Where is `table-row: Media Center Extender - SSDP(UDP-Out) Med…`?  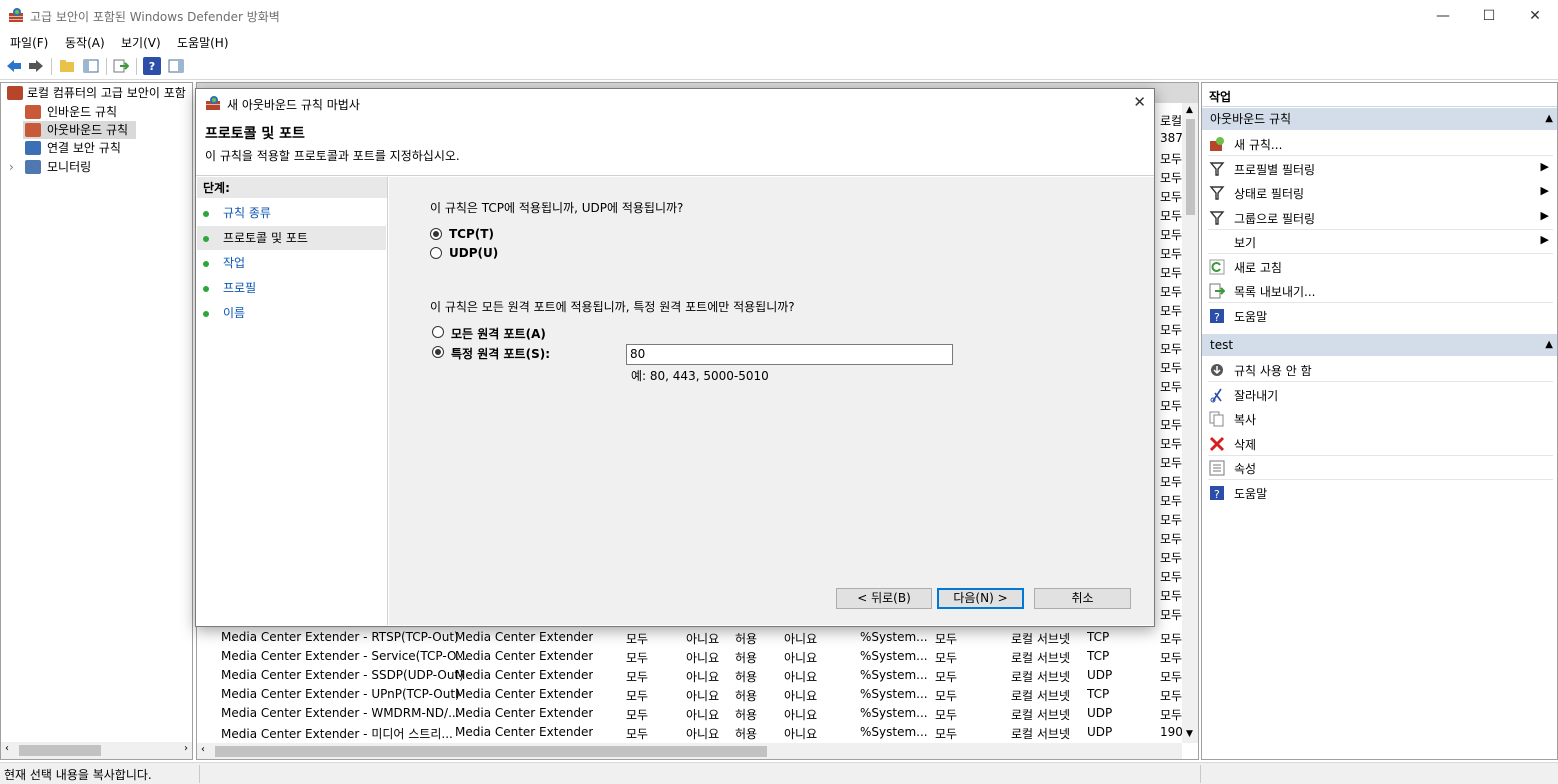 table-row: Media Center Extender - SSDP(UDP-Out) Med… is located at coordinates (689, 675).